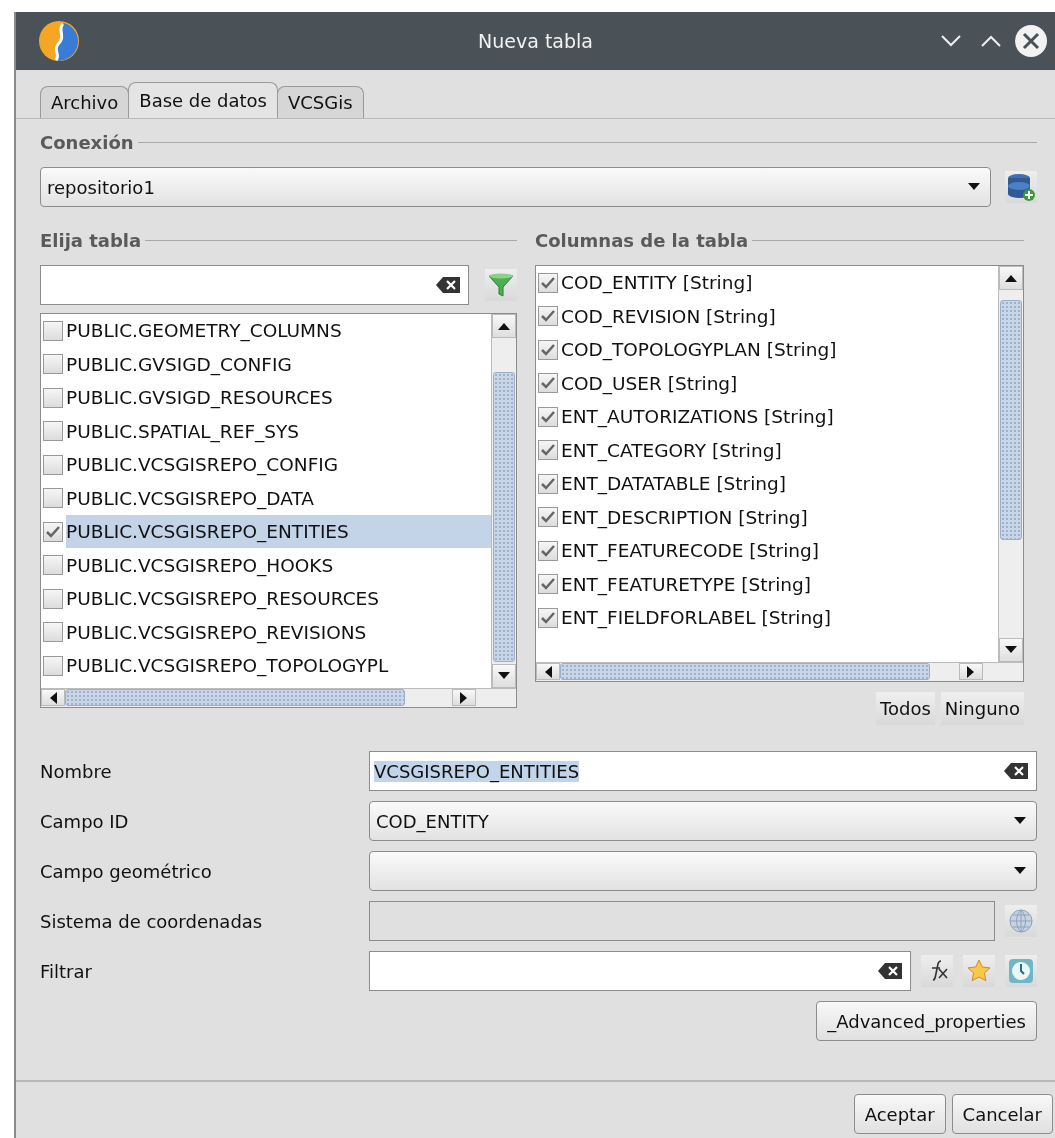 The width and height of the screenshot is (1055, 1138). Describe the element at coordinates (779, 383) in the screenshot. I see `column-item: COD_USER [String]` at that location.